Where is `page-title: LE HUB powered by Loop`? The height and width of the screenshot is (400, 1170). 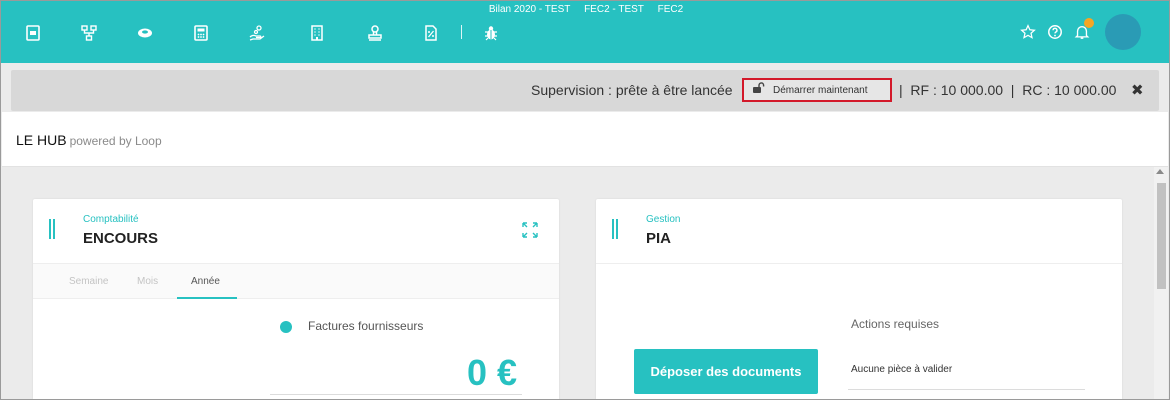
page-title: LE HUB powered by Loop is located at coordinates (89, 140).